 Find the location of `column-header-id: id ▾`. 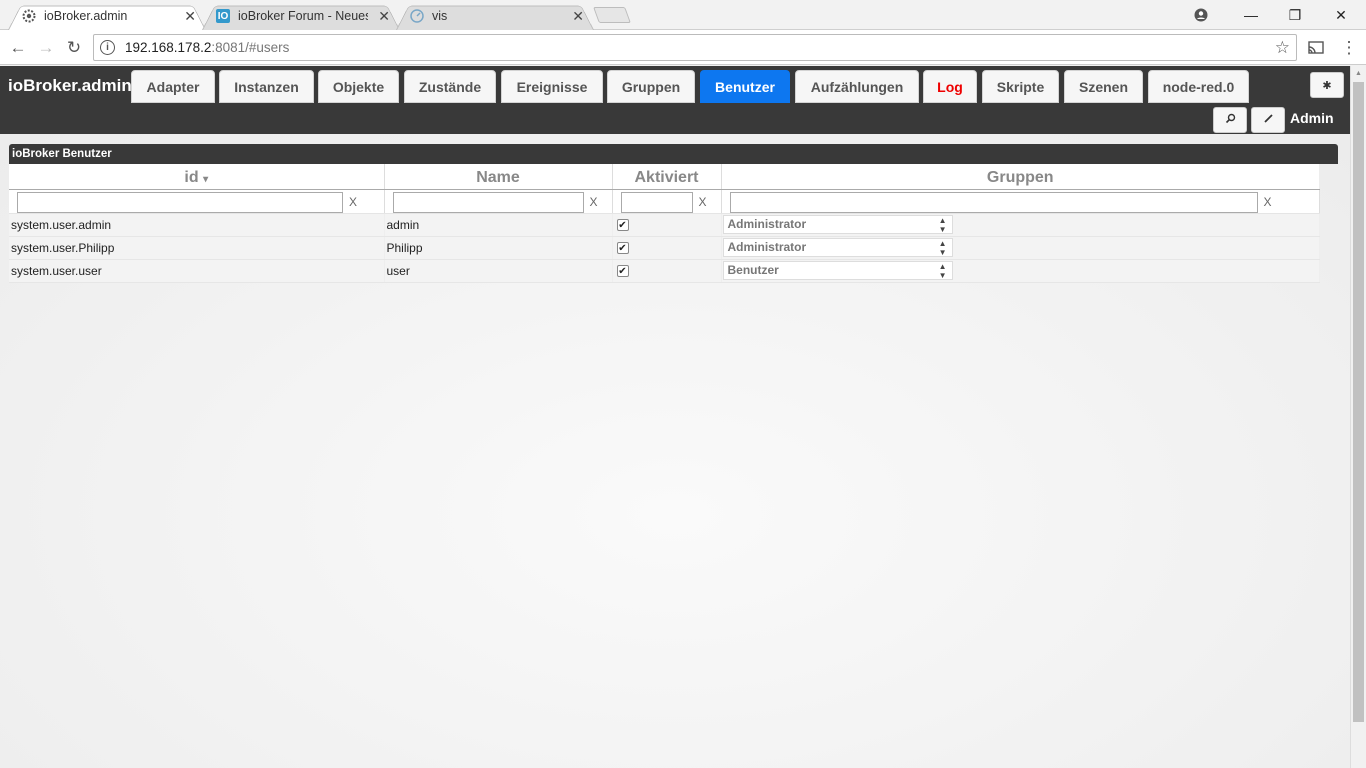

column-header-id: id ▾ is located at coordinates (197, 177).